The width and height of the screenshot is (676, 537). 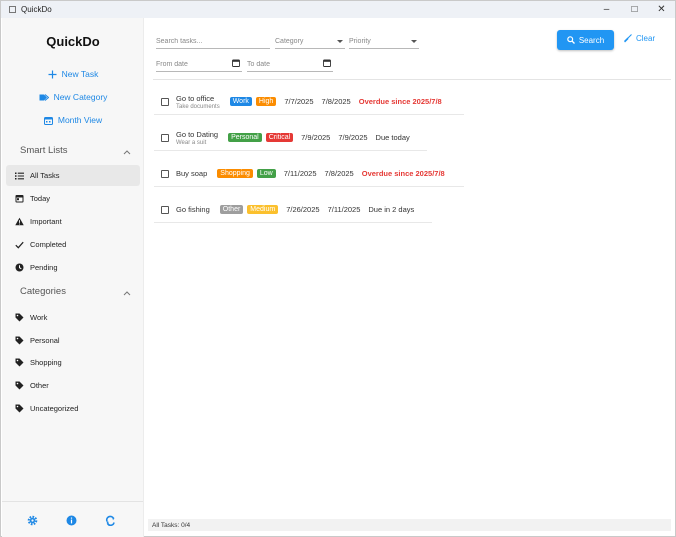 I want to click on month-view-label: Month View, so click(x=80, y=120).